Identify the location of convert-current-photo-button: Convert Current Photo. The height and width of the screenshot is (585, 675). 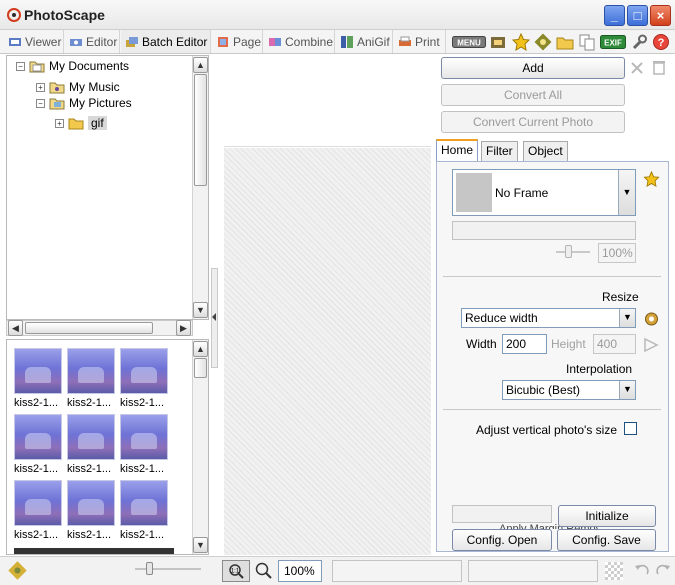
(533, 122).